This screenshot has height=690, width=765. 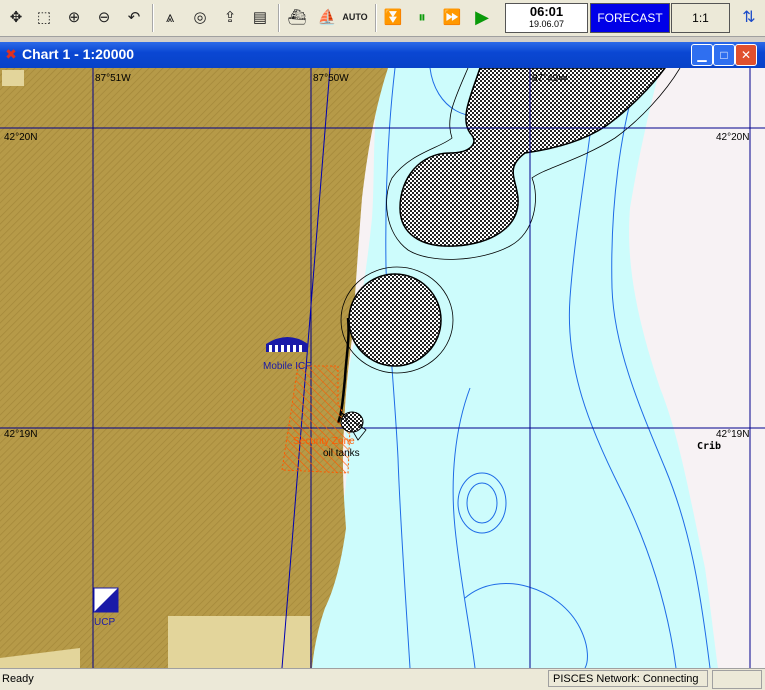 What do you see at coordinates (74, 17) in the screenshot?
I see `zoom-in-icon: ⊕` at bounding box center [74, 17].